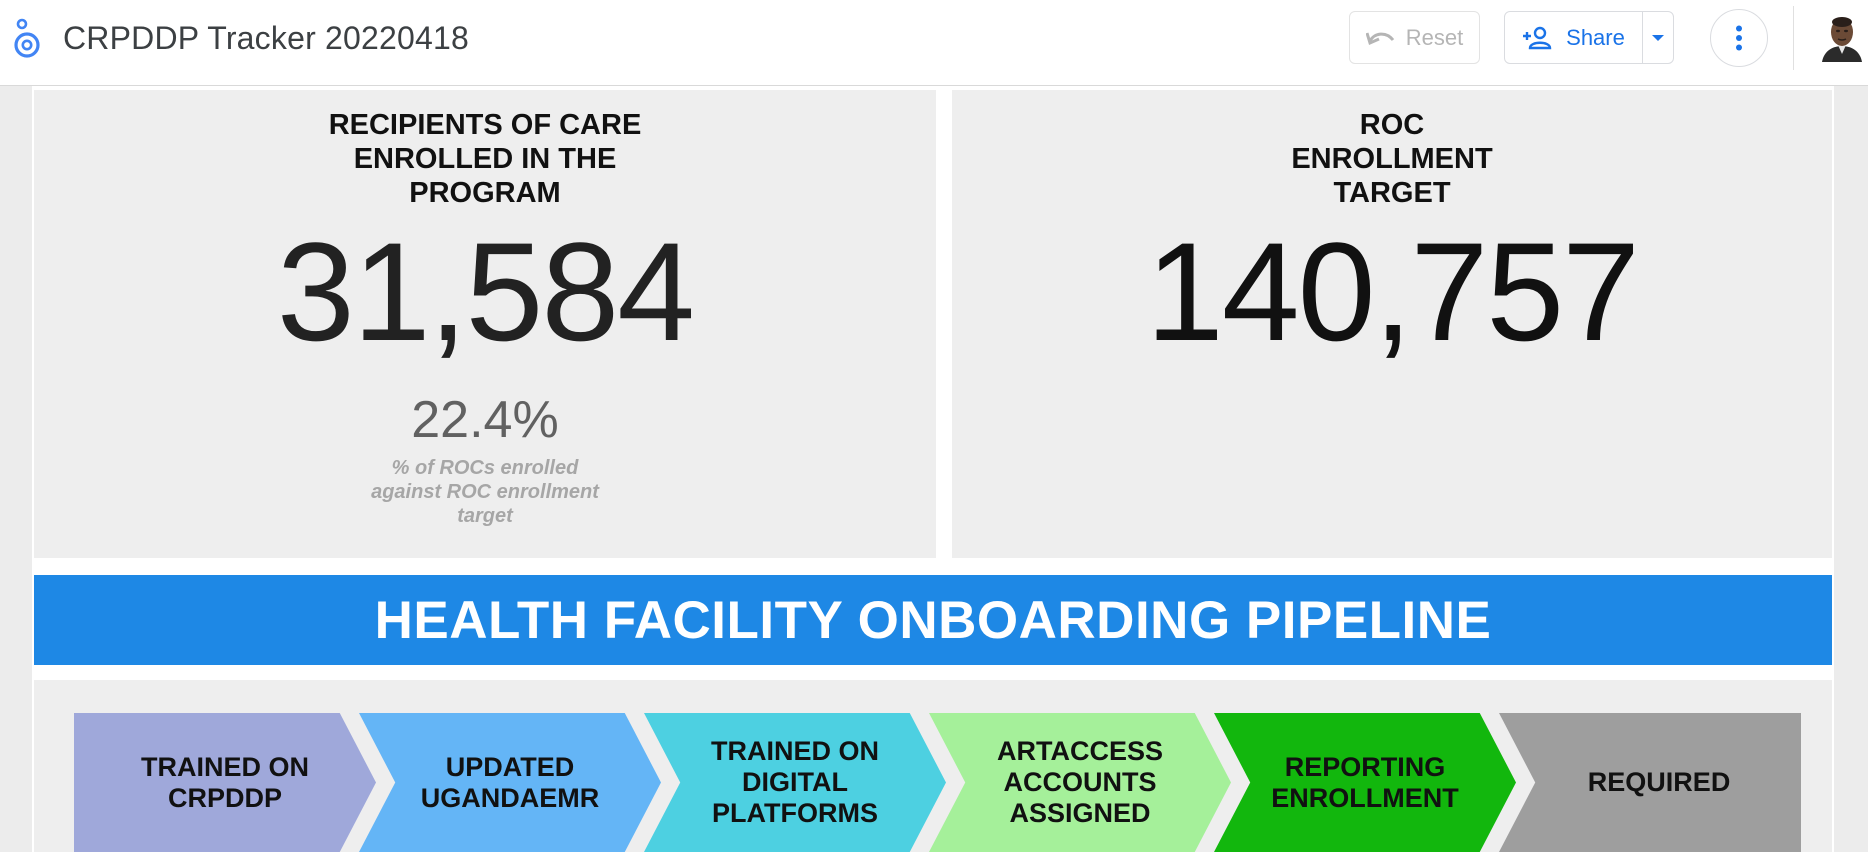  What do you see at coordinates (933, 620) in the screenshot?
I see `pipeline-banner: HEALTH FACILITY ONBOARDING PIPELINE` at bounding box center [933, 620].